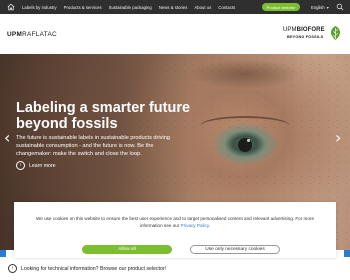 The width and height of the screenshot is (350, 280). I want to click on home-icon, so click(11, 7).